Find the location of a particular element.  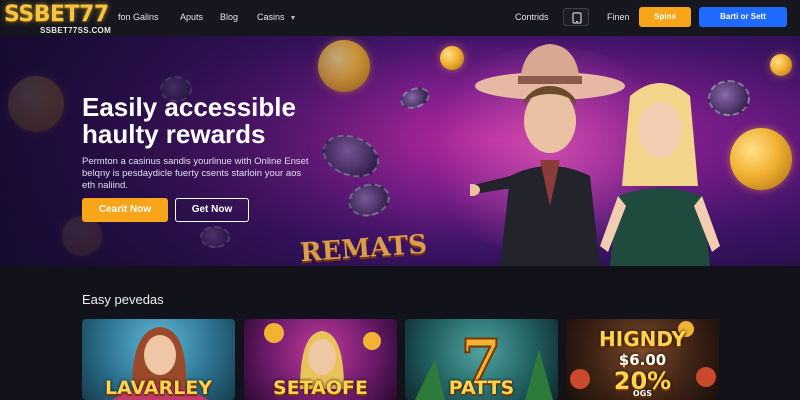

nav-link-blog: Blog is located at coordinates (229, 17).